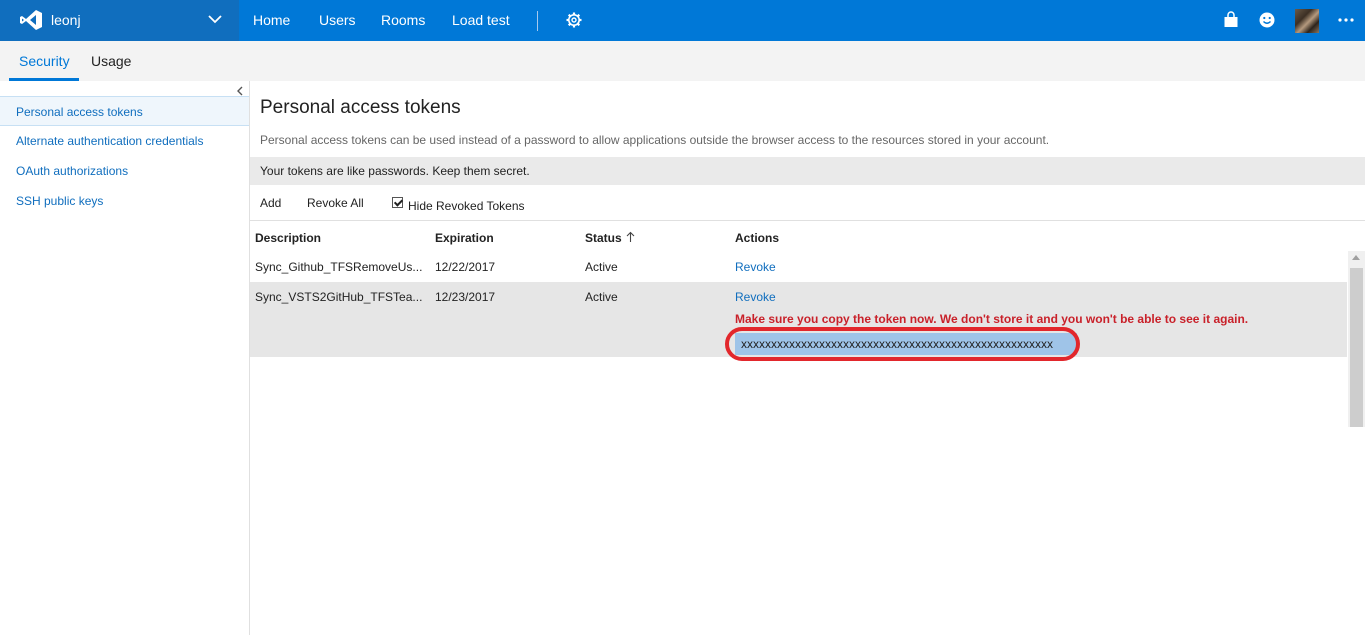  What do you see at coordinates (397, 202) in the screenshot?
I see `hide-revoked-checkbox` at bounding box center [397, 202].